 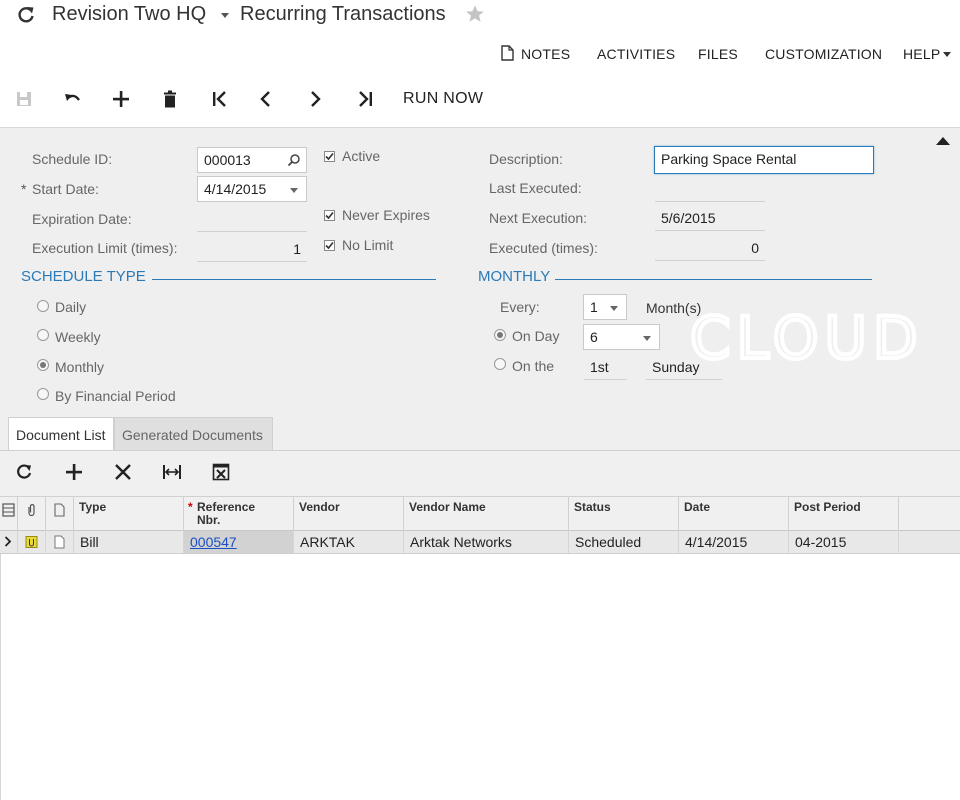 I want to click on row-note-icon, so click(x=59, y=542).